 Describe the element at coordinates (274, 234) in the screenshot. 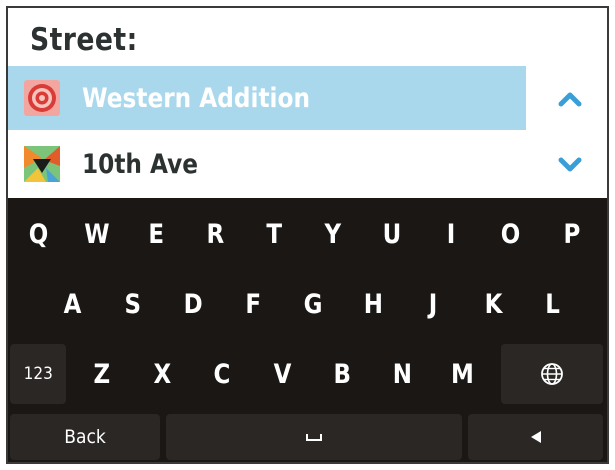

I see `key-t: T` at that location.